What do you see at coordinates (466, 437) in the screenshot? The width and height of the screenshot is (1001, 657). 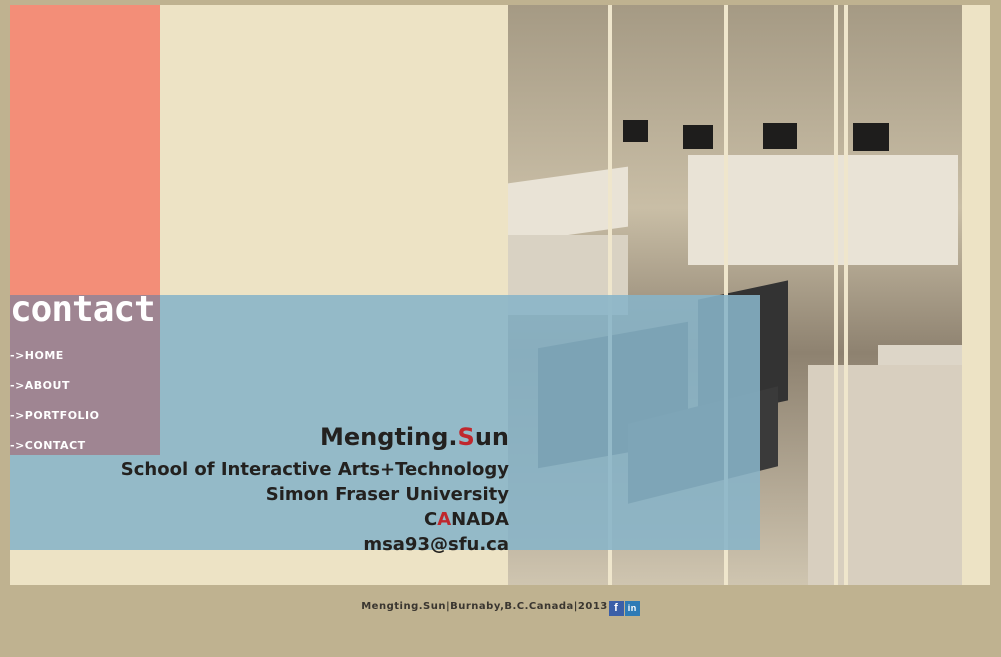 I see `name-initial: S` at bounding box center [466, 437].